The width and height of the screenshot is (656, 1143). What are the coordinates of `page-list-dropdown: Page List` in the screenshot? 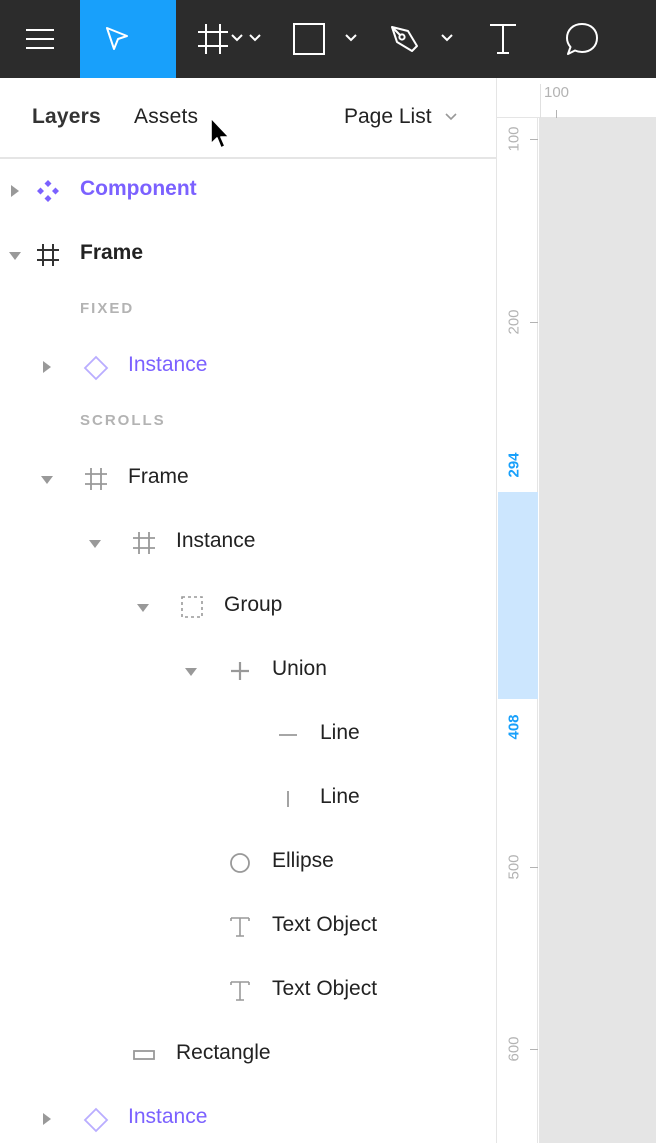 It's located at (401, 117).